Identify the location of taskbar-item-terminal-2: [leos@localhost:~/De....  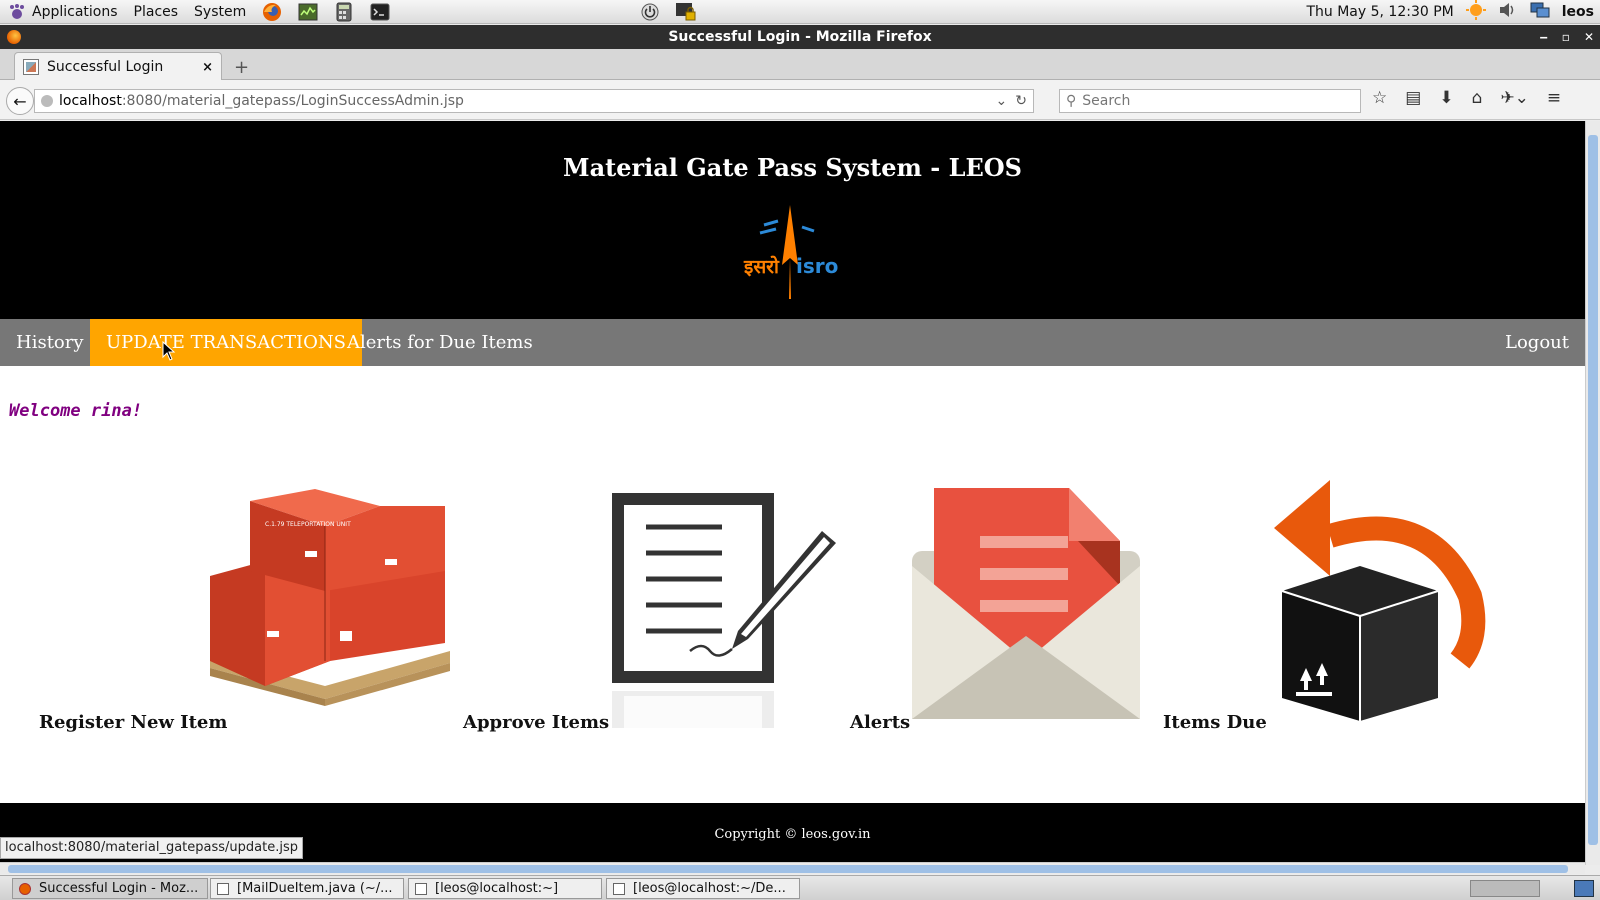
(703, 888).